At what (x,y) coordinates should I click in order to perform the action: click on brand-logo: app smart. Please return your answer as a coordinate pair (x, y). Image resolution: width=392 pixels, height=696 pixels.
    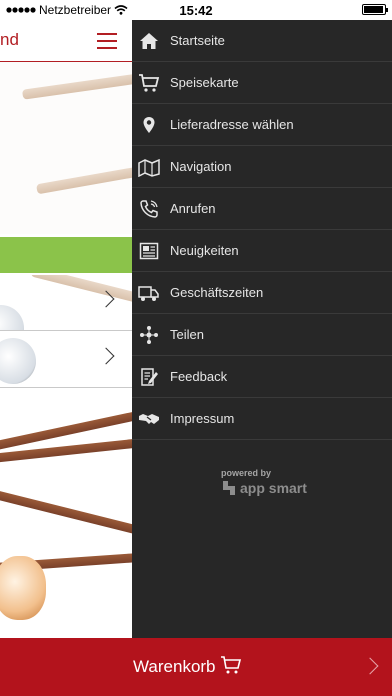
    Looking at the image, I should click on (264, 488).